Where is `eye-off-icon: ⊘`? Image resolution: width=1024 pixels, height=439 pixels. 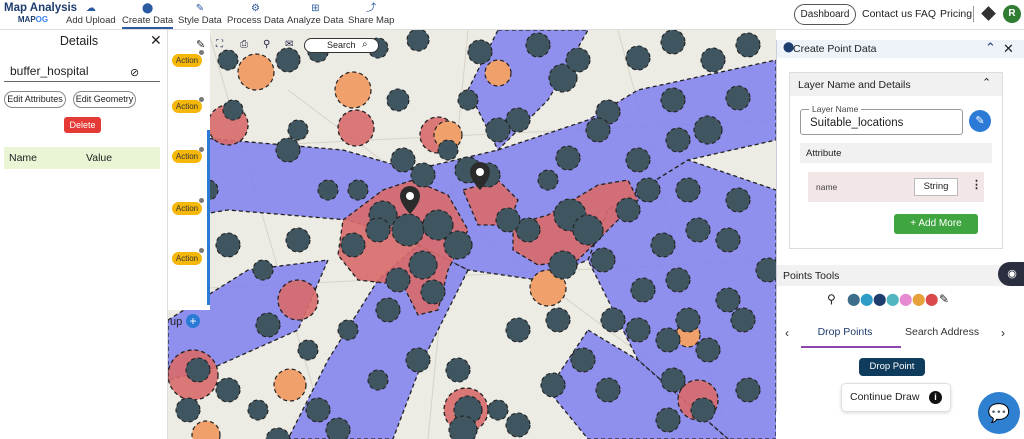 eye-off-icon: ⊘ is located at coordinates (134, 72).